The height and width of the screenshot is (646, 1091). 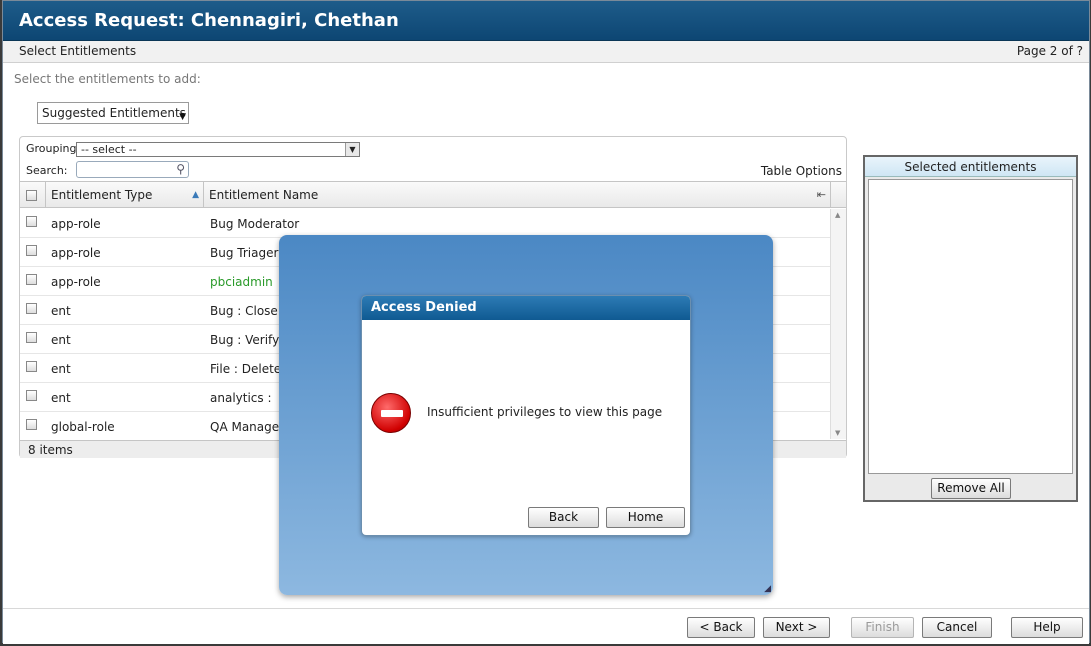 I want to click on entitlement-name: Bug Moderator, so click(x=255, y=224).